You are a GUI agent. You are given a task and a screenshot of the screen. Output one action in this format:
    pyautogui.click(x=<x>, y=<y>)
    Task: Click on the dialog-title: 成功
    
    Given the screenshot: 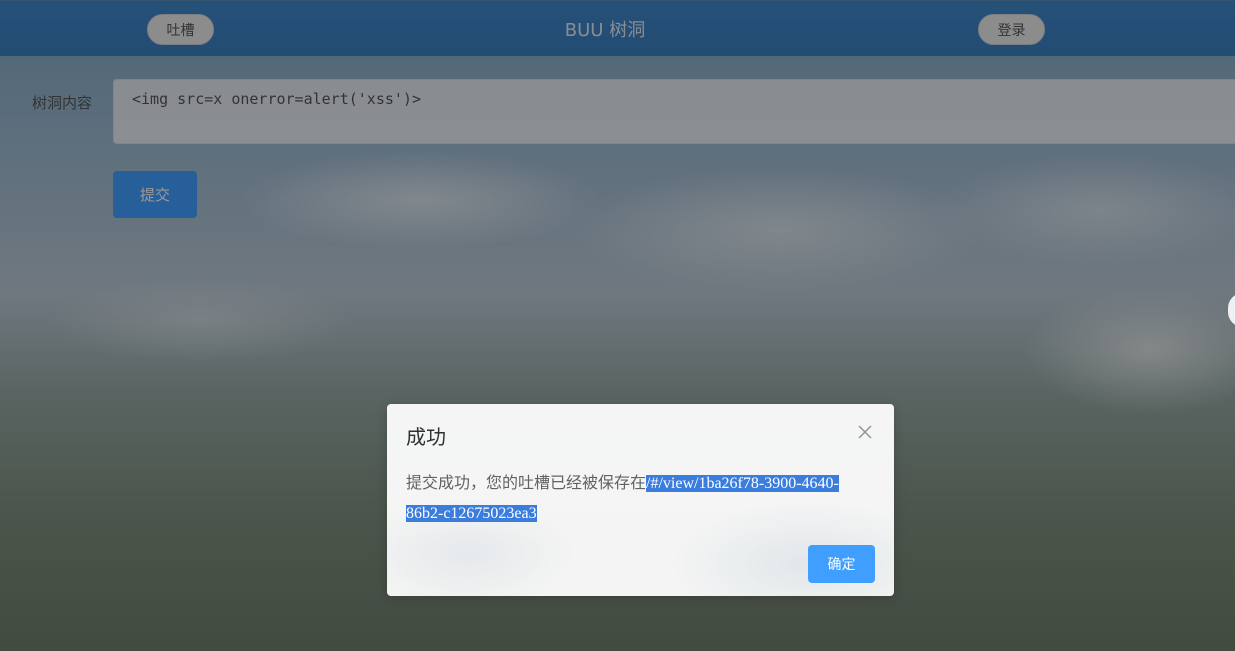 What is the action you would take?
    pyautogui.click(x=426, y=437)
    